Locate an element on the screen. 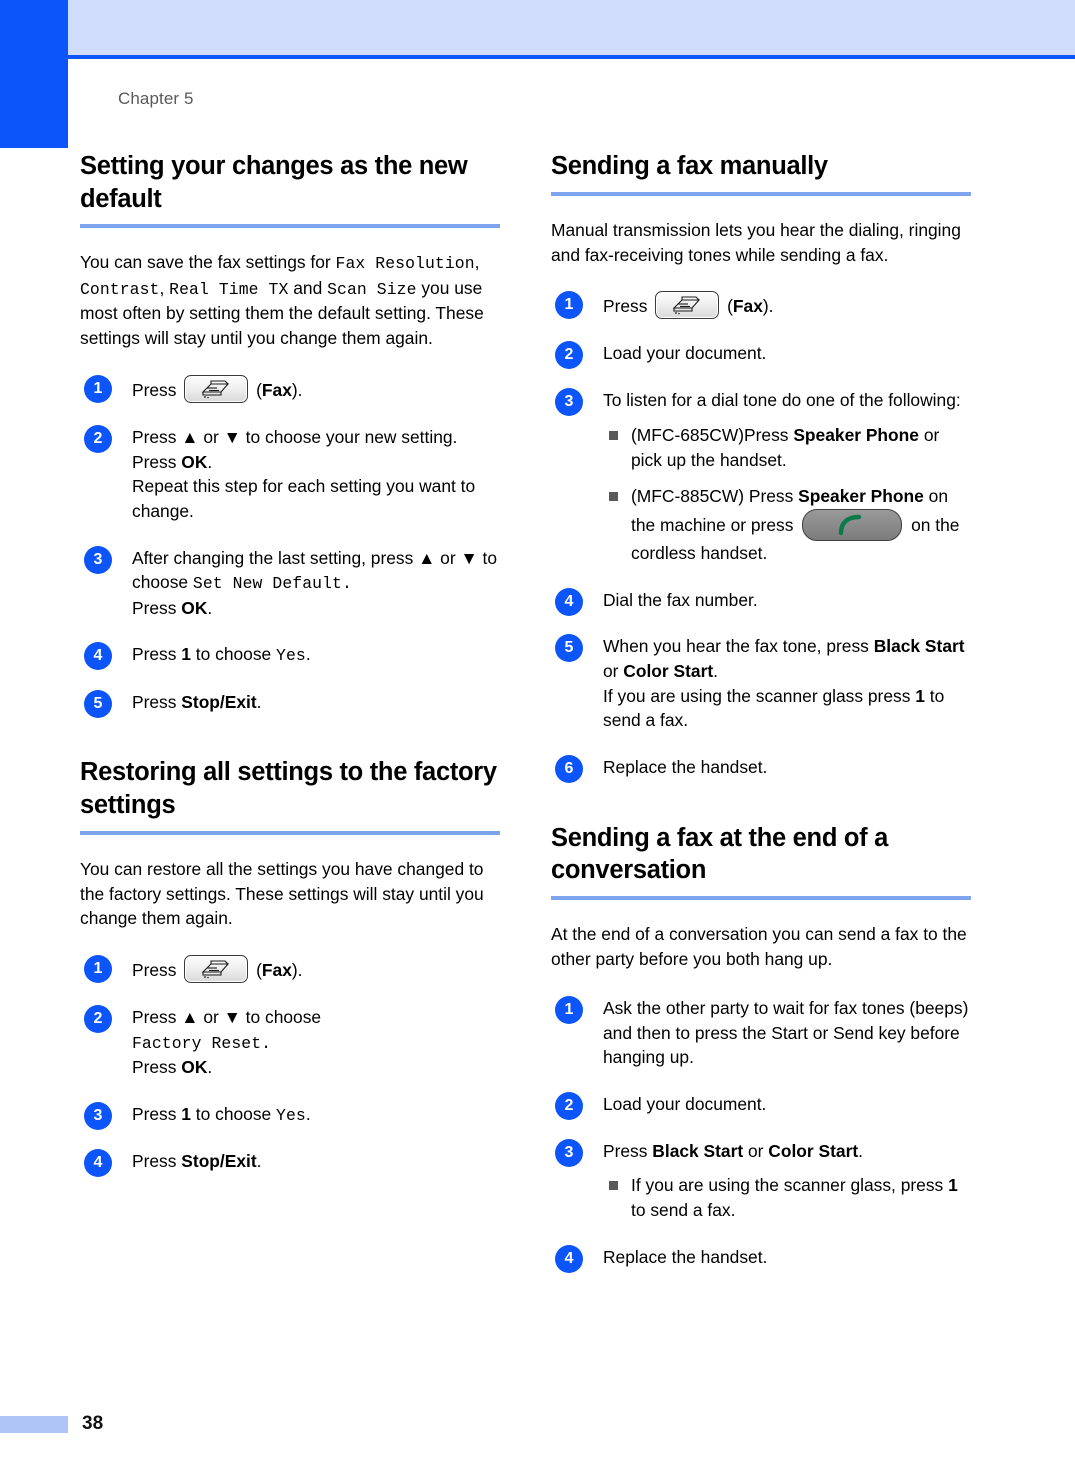  lcd-term-yes: Yes is located at coordinates (291, 656).